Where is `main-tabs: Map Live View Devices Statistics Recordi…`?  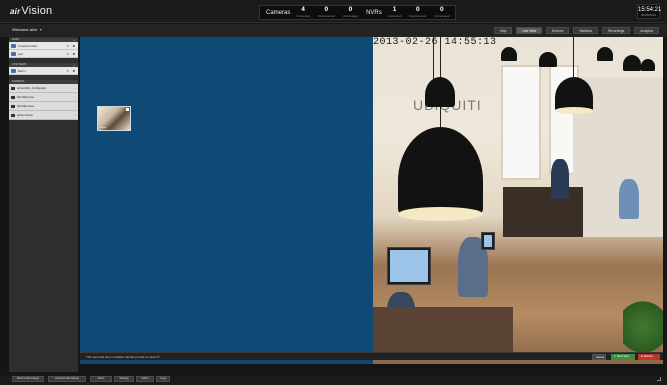 main-tabs: Map Live View Devices Statistics Recordi… is located at coordinates (574, 30).